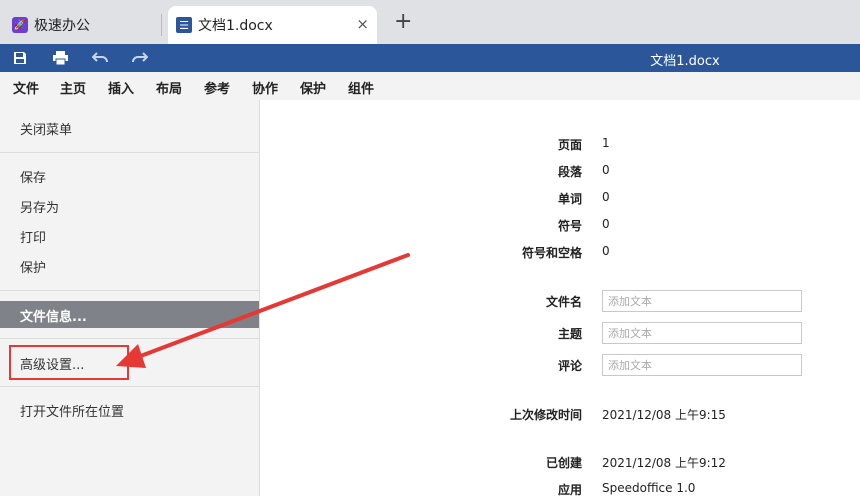 Image resolution: width=860 pixels, height=496 pixels. What do you see at coordinates (606, 170) in the screenshot?
I see `stat-value-paragraphs: 0` at bounding box center [606, 170].